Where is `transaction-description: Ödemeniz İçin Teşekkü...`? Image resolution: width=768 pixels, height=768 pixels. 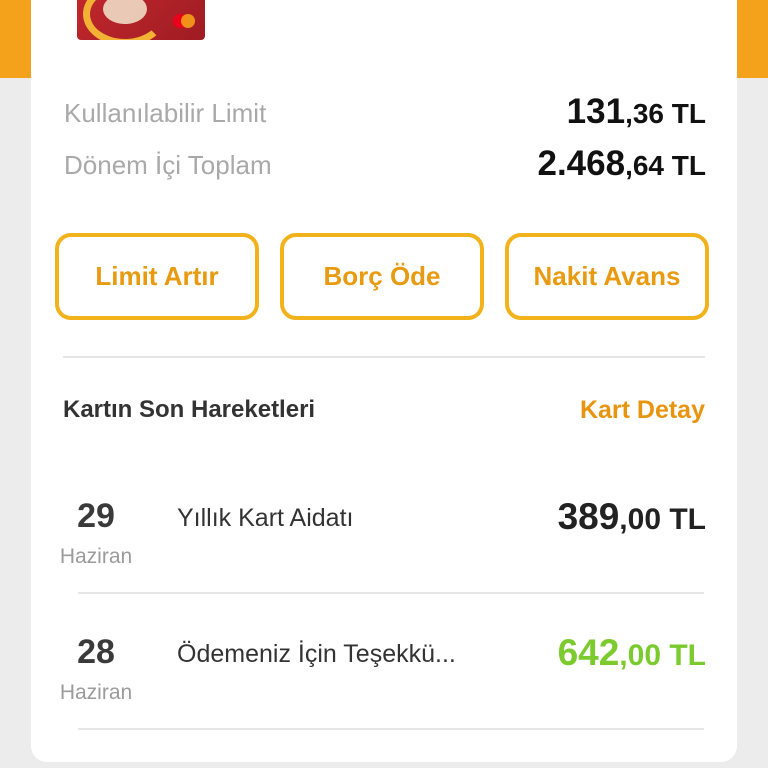
transaction-description: Ödemeniz İçin Teşekkü... is located at coordinates (316, 654).